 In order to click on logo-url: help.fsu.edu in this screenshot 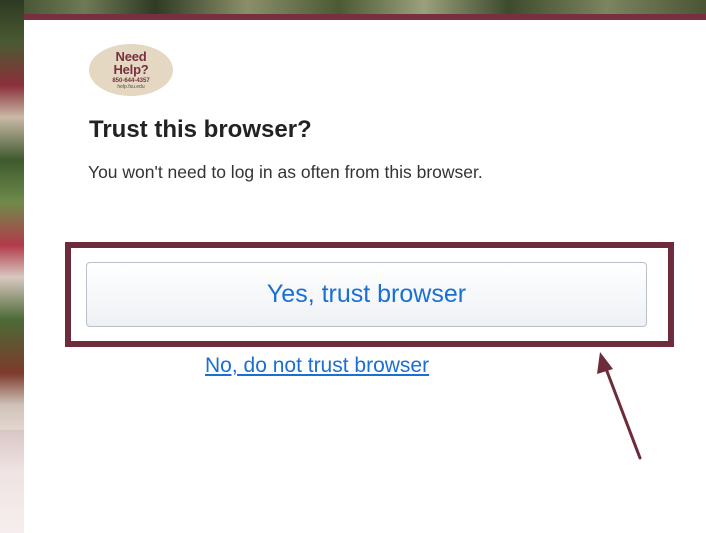, I will do `click(131, 87)`.